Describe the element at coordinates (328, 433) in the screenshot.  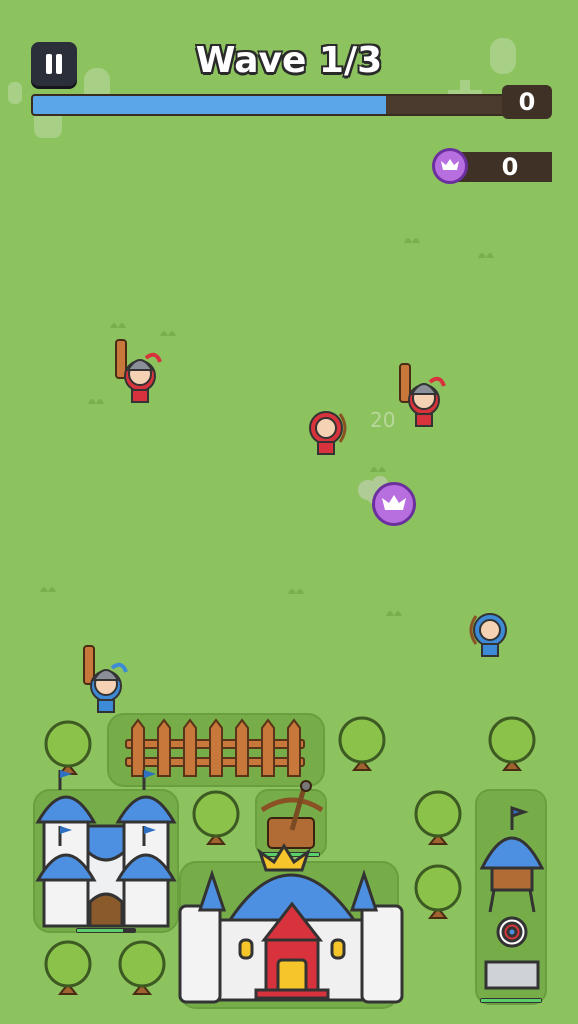
I see `red-archer` at that location.